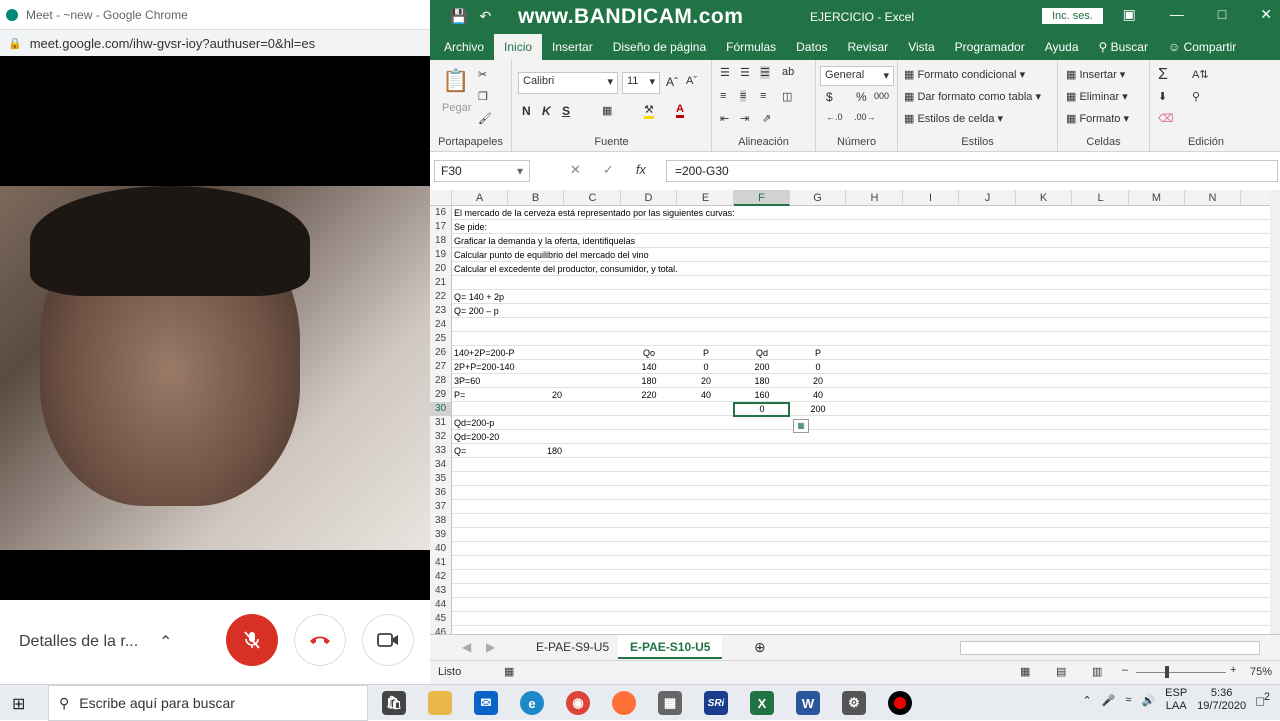 The image size is (1280, 721). What do you see at coordinates (18, 704) in the screenshot?
I see `windows-start-icon: ⊞` at bounding box center [18, 704].